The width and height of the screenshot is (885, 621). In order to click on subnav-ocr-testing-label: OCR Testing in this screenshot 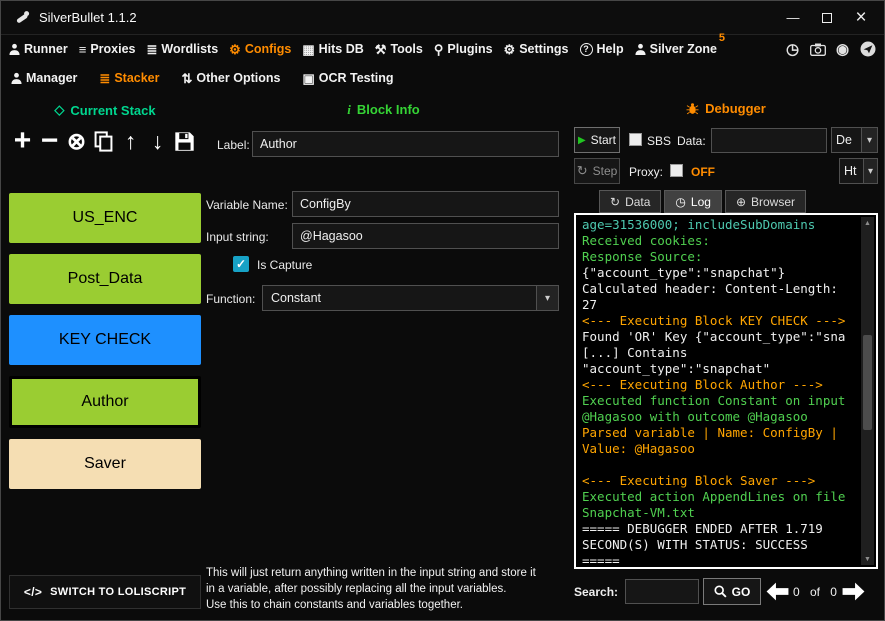, I will do `click(356, 78)`.